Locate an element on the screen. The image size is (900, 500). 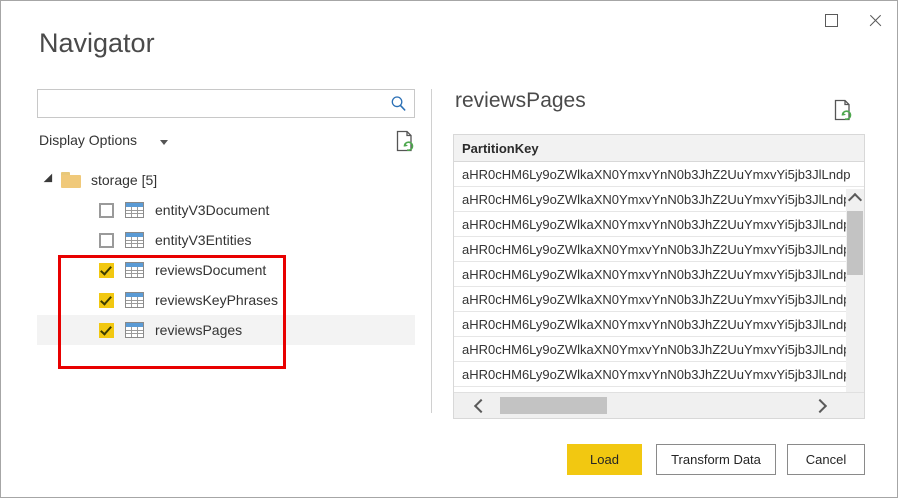
panel-divider is located at coordinates (431, 251).